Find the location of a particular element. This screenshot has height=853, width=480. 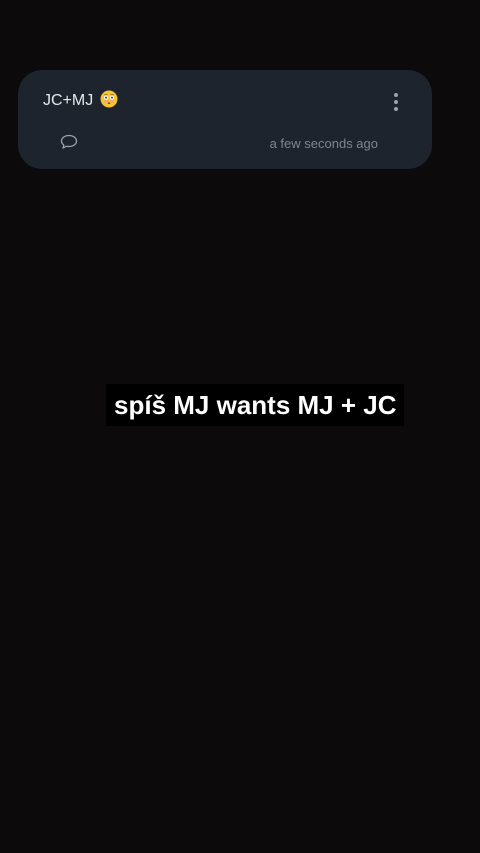

caption-overlay: spíš MJ wants MJ + JC is located at coordinates (255, 405).